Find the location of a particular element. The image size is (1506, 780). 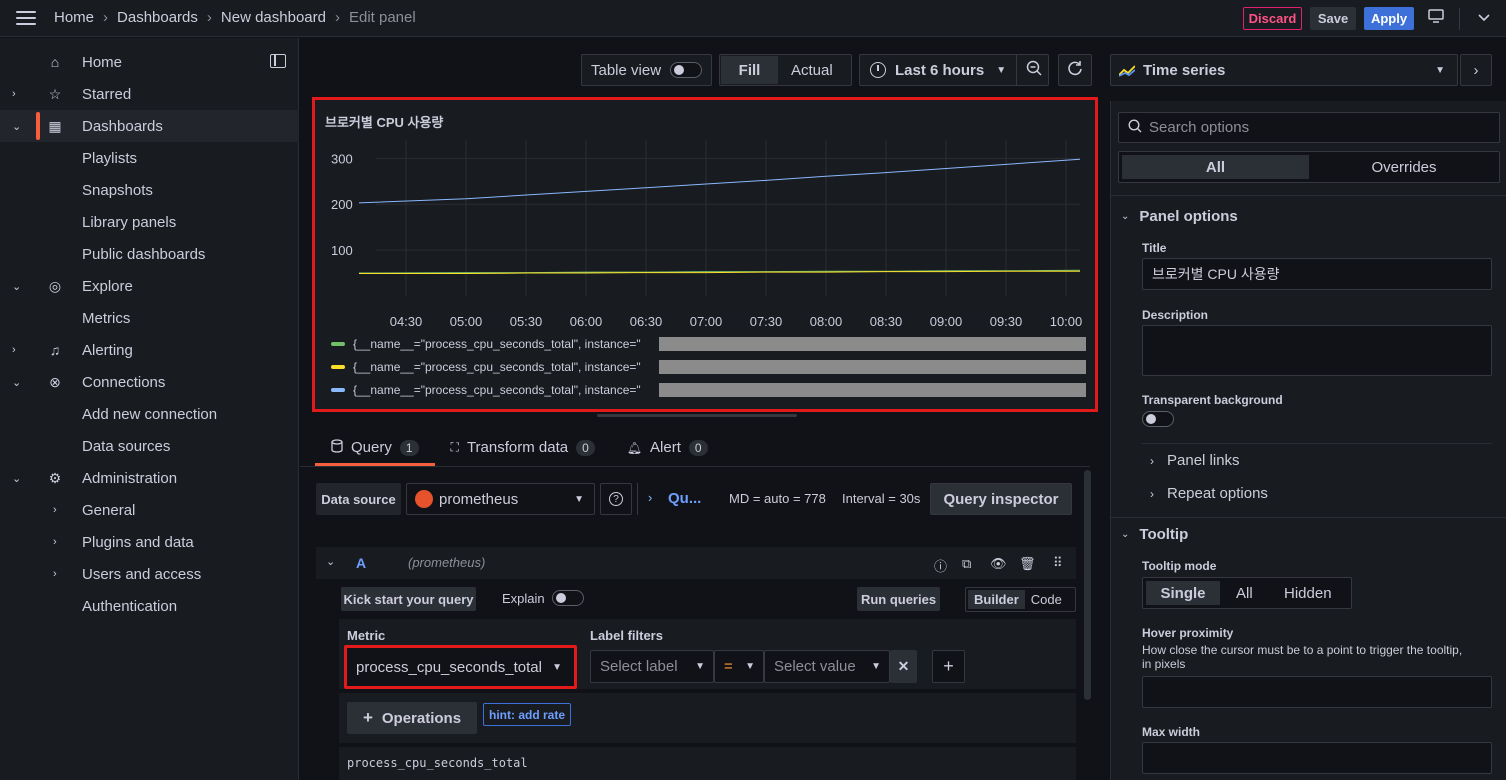

resize-handle is located at coordinates (697, 415).